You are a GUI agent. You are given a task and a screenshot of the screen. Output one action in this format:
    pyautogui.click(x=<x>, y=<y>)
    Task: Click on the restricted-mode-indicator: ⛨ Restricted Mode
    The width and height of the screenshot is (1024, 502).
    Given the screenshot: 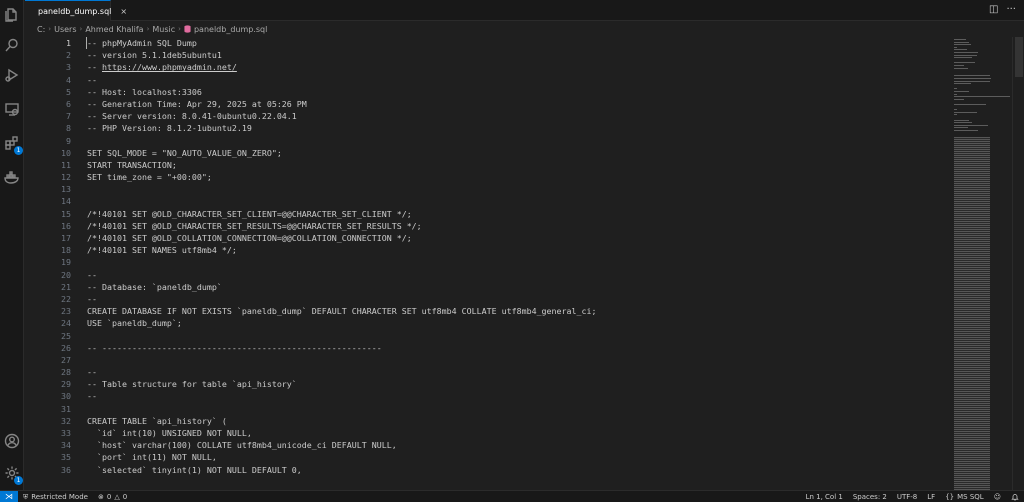 What is the action you would take?
    pyautogui.click(x=55, y=496)
    